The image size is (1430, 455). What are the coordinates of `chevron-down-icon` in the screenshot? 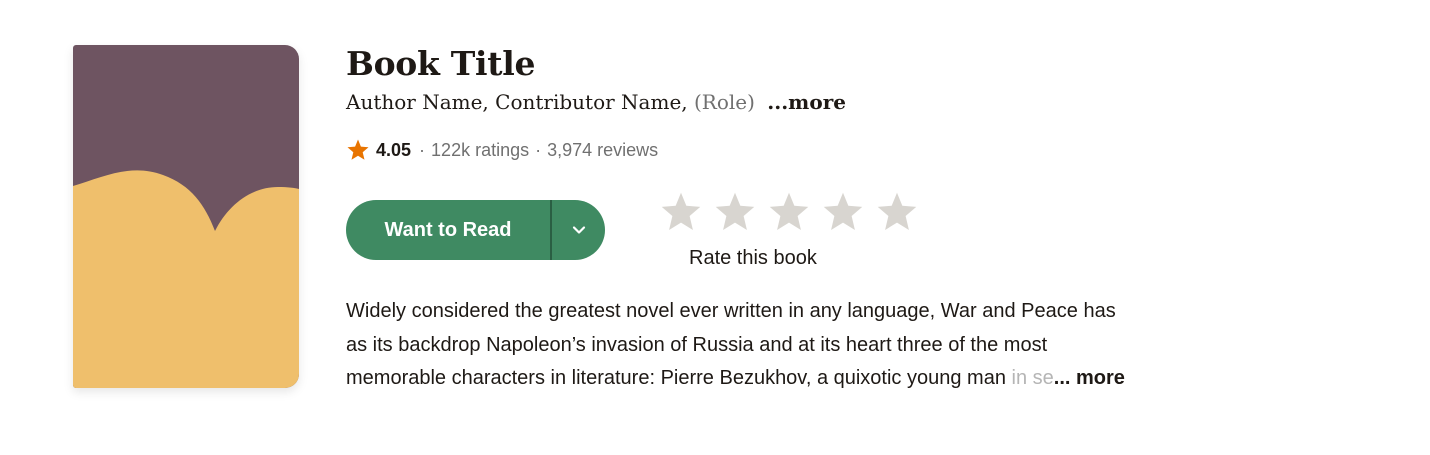 It's located at (578, 230).